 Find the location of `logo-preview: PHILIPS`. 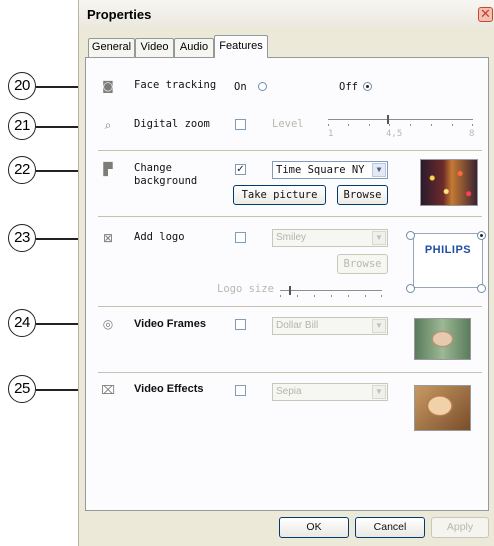

logo-preview: PHILIPS is located at coordinates (448, 260).